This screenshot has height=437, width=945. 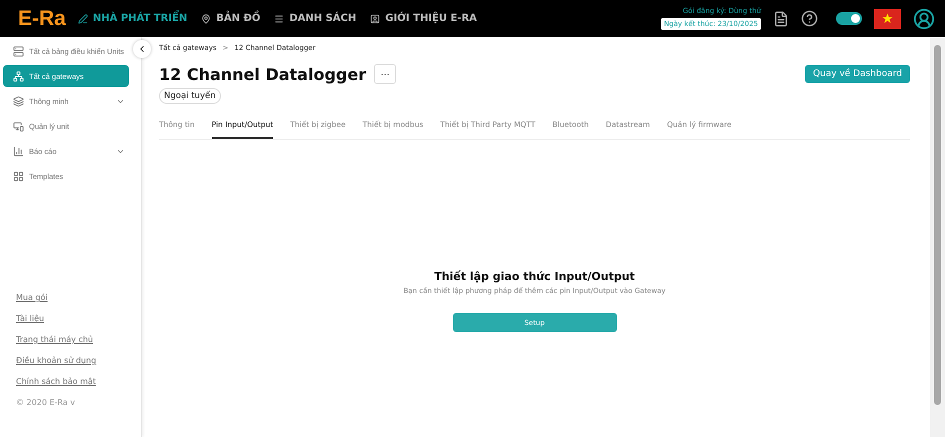 I want to click on avatar-icon, so click(x=924, y=19).